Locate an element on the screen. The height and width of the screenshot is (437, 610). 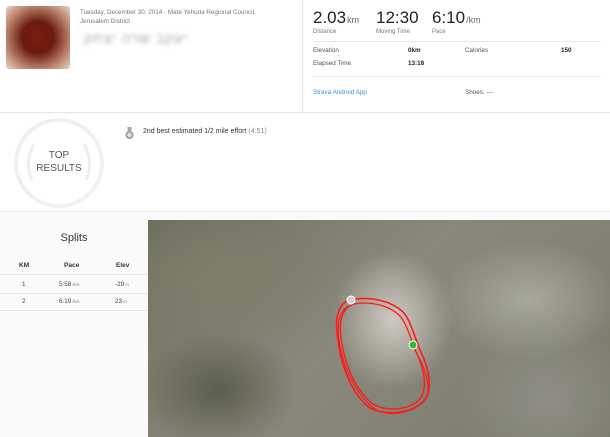
moving-time-label: Moving Time is located at coordinates (393, 32).